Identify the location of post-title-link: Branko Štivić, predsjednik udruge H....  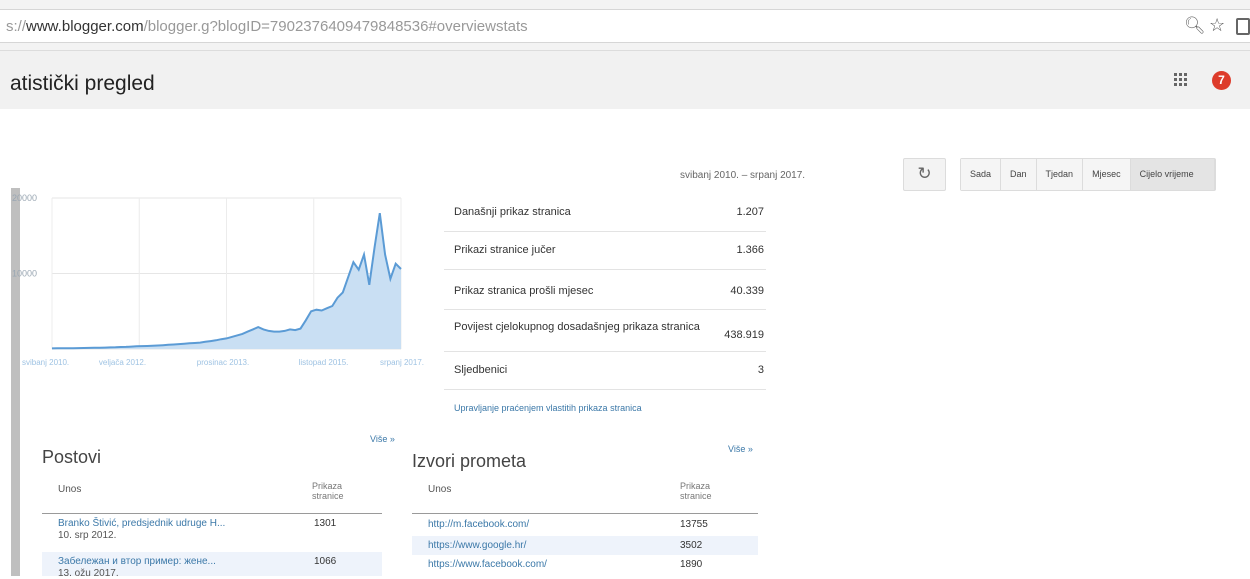
(141, 523).